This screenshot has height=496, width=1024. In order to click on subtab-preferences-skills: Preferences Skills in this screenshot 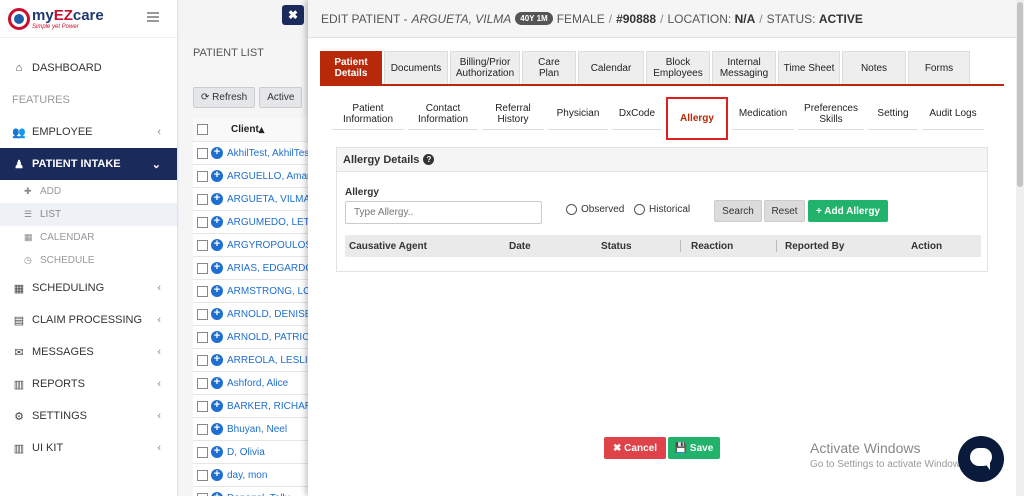, I will do `click(831, 114)`.